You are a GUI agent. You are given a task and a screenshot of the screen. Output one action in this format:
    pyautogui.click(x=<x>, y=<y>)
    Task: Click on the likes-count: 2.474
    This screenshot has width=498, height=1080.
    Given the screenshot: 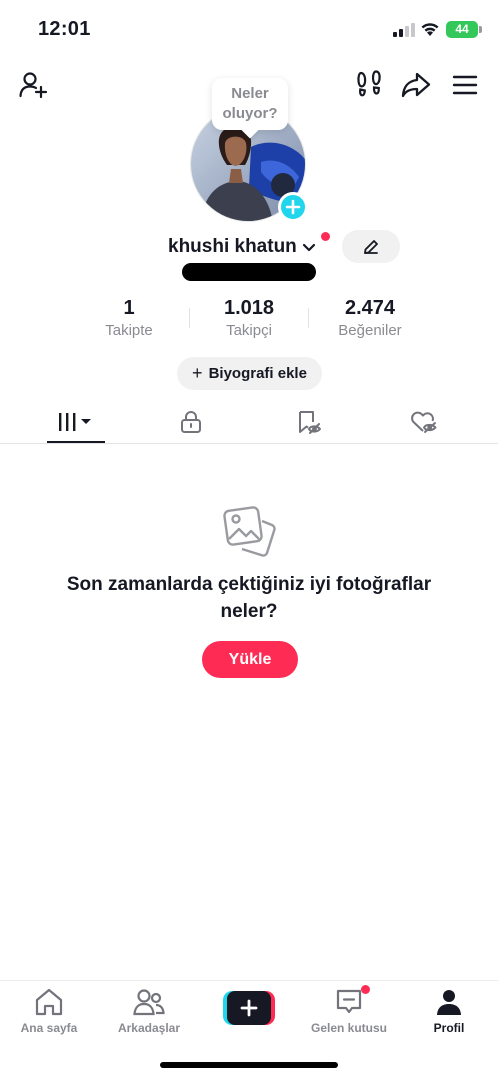 What is the action you would take?
    pyautogui.click(x=370, y=308)
    